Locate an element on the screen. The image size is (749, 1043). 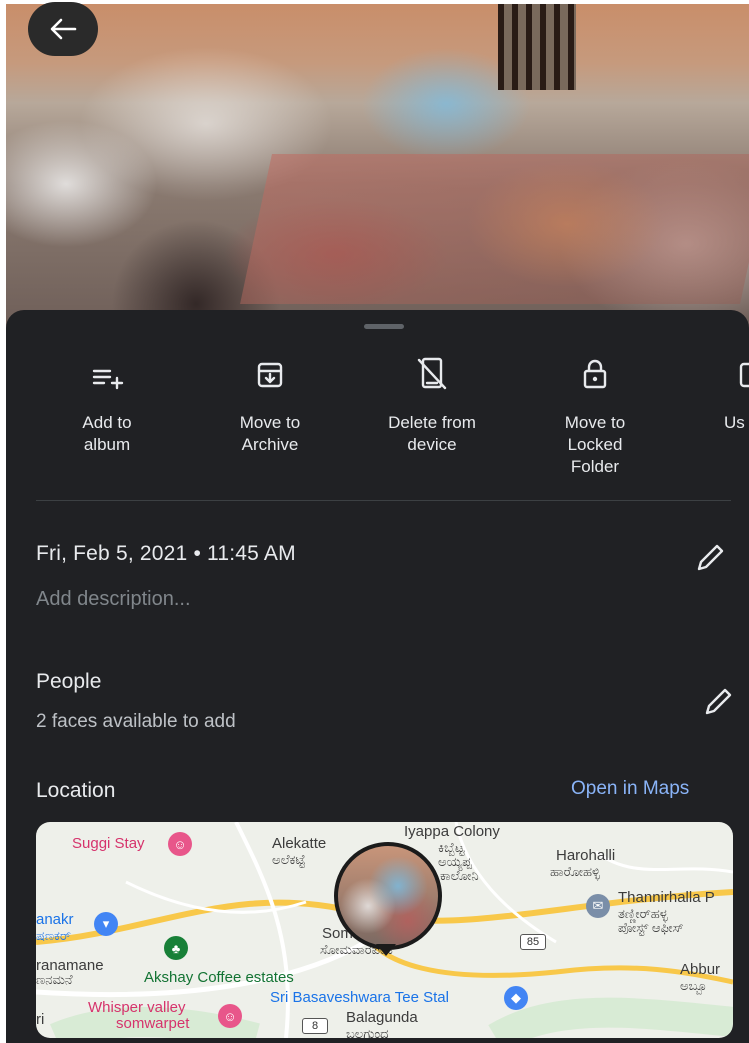
edit-people-button is located at coordinates (718, 704).